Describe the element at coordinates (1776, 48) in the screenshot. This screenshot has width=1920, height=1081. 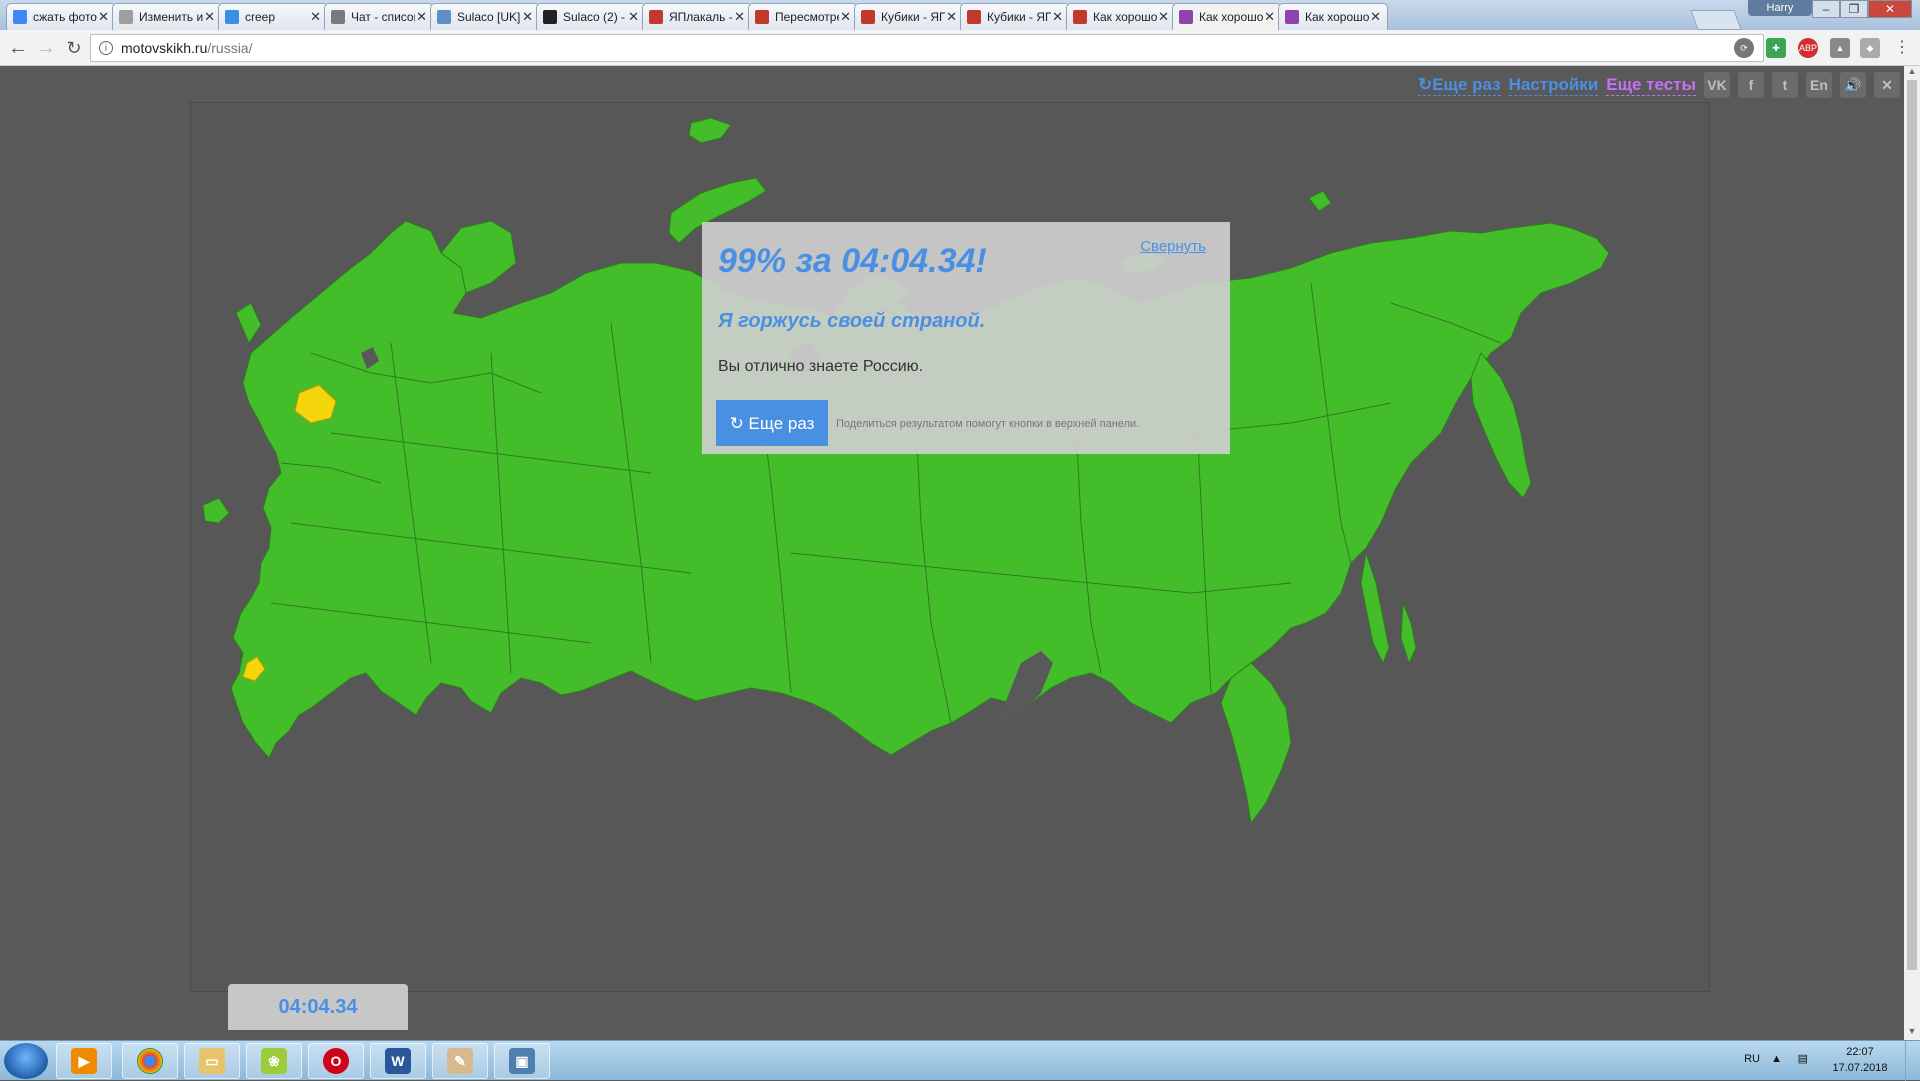
I see `extension-green-icon: ✚` at that location.